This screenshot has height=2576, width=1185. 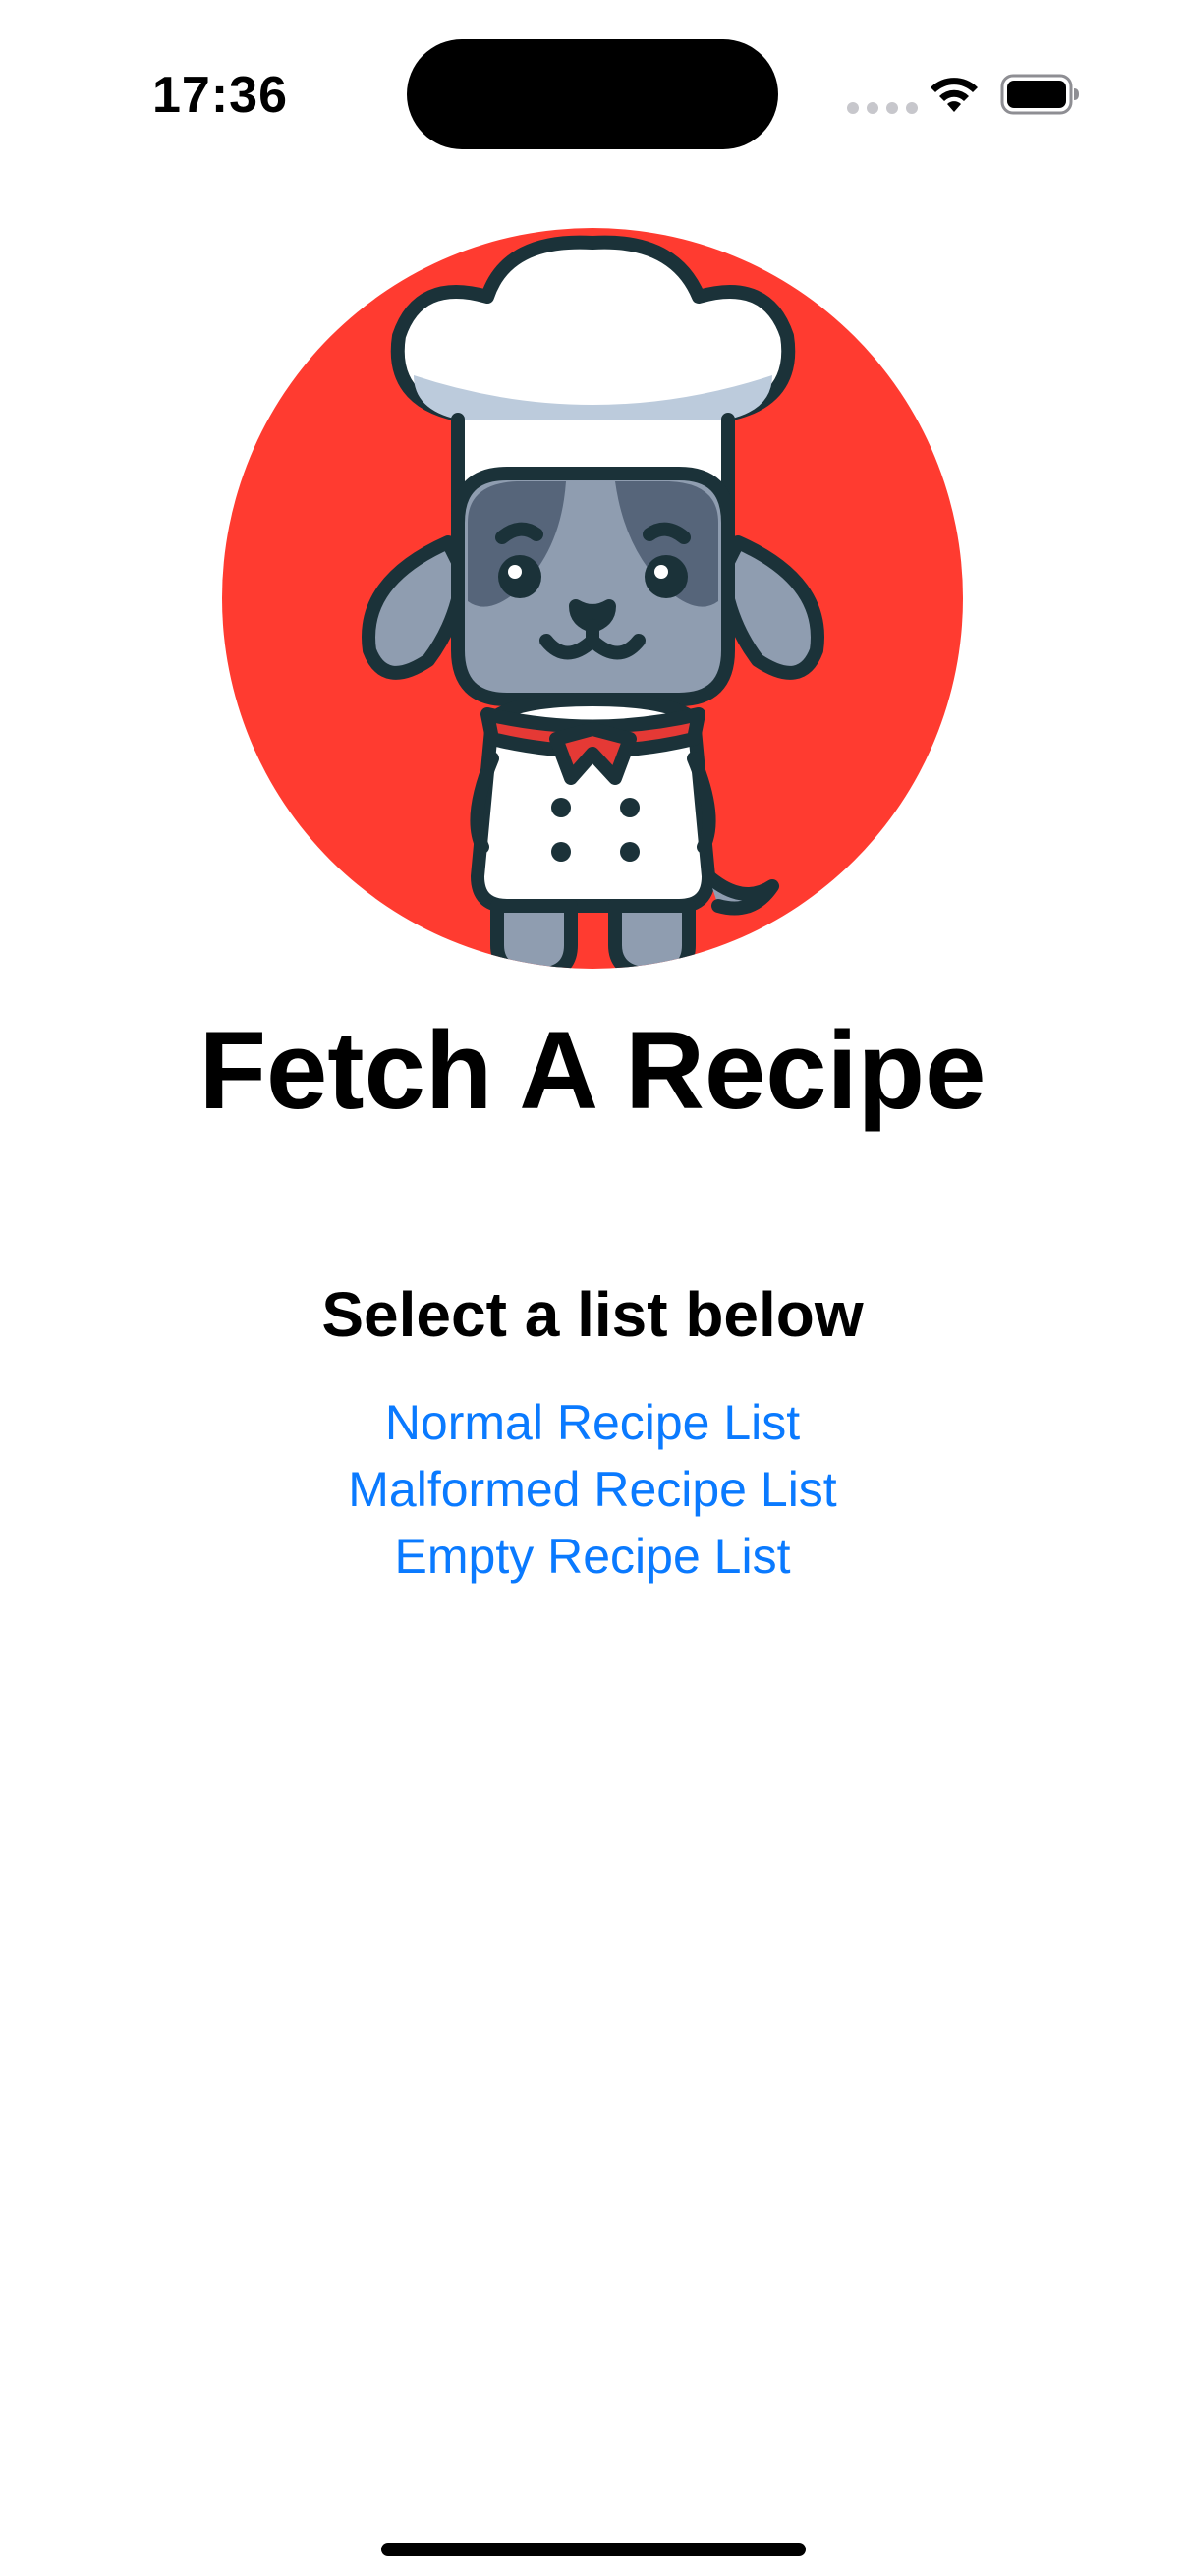 What do you see at coordinates (594, 2549) in the screenshot?
I see `home-indicator` at bounding box center [594, 2549].